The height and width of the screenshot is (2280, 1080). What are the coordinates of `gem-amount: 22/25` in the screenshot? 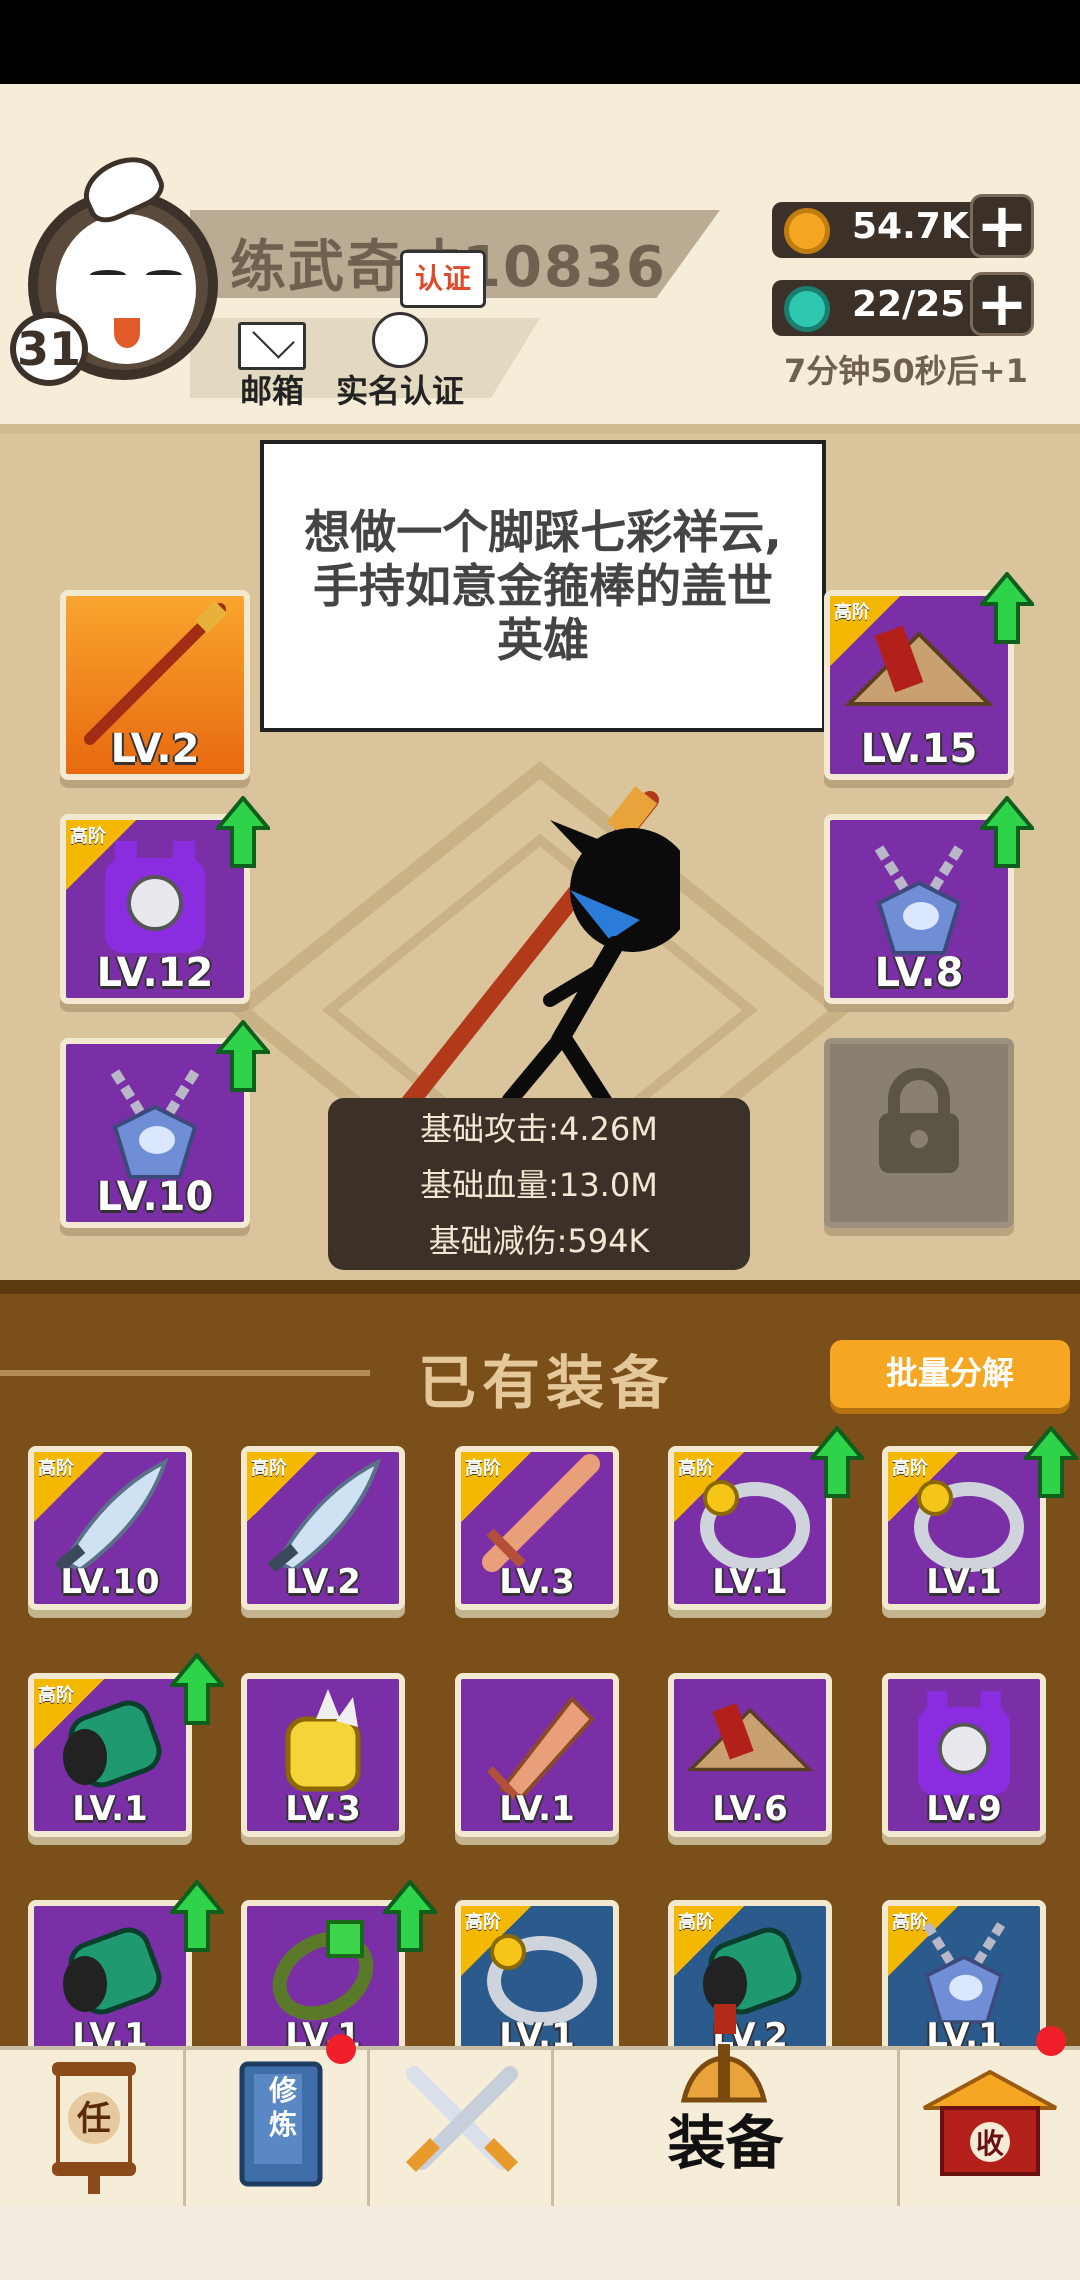 It's located at (909, 304).